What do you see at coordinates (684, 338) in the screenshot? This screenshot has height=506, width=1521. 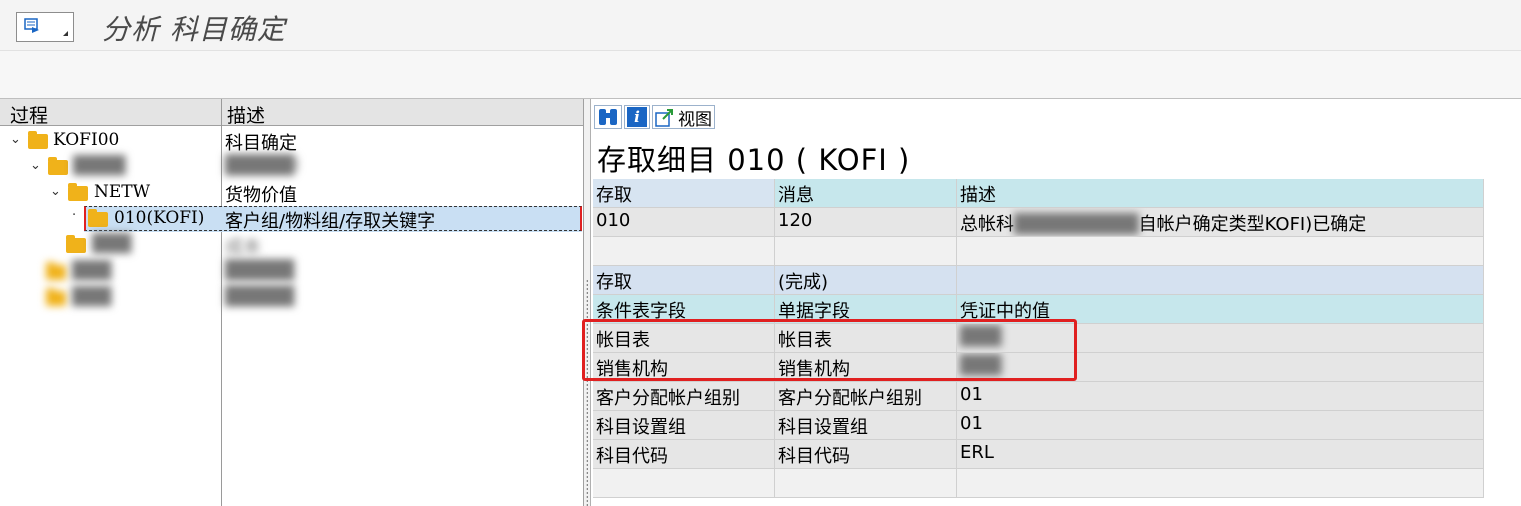 I see `cell-cond-field: 帐目表` at bounding box center [684, 338].